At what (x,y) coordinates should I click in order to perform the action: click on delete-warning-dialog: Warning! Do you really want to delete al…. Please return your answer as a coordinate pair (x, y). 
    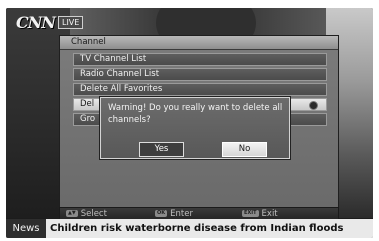
    Looking at the image, I should click on (195, 128).